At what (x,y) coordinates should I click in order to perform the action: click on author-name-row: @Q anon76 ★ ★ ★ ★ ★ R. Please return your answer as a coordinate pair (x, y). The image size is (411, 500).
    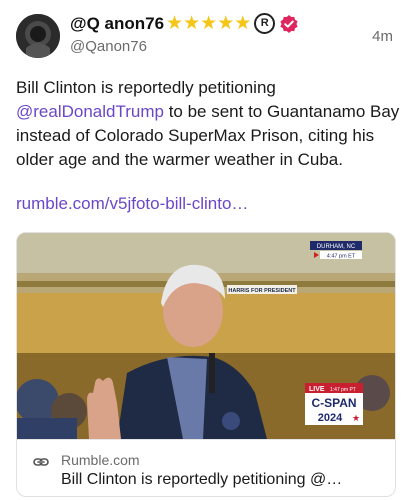
    Looking at the image, I should click on (184, 23).